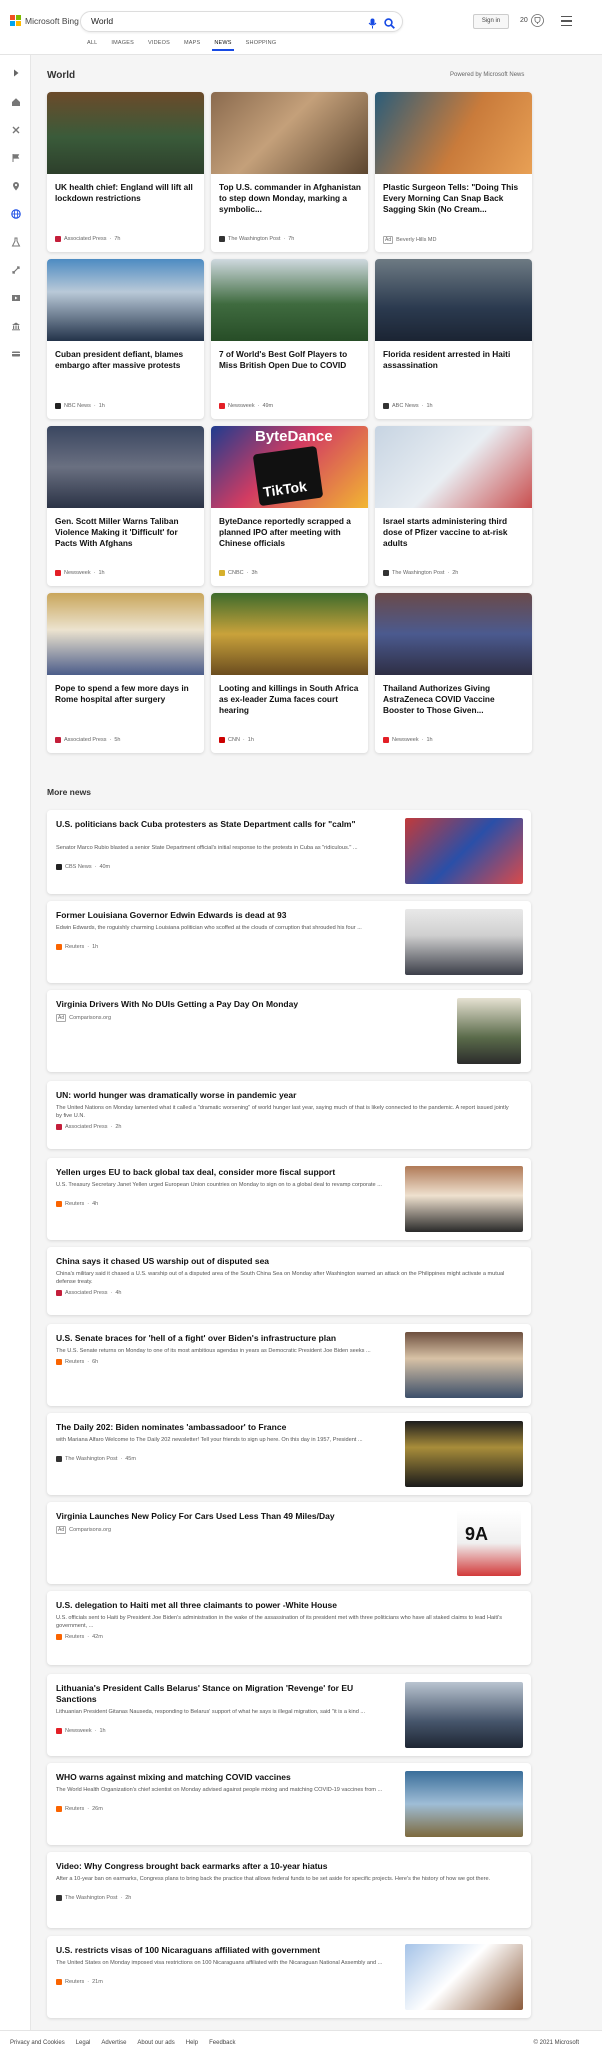  I want to click on bing-logo: Microsoft Bing, so click(44, 20).